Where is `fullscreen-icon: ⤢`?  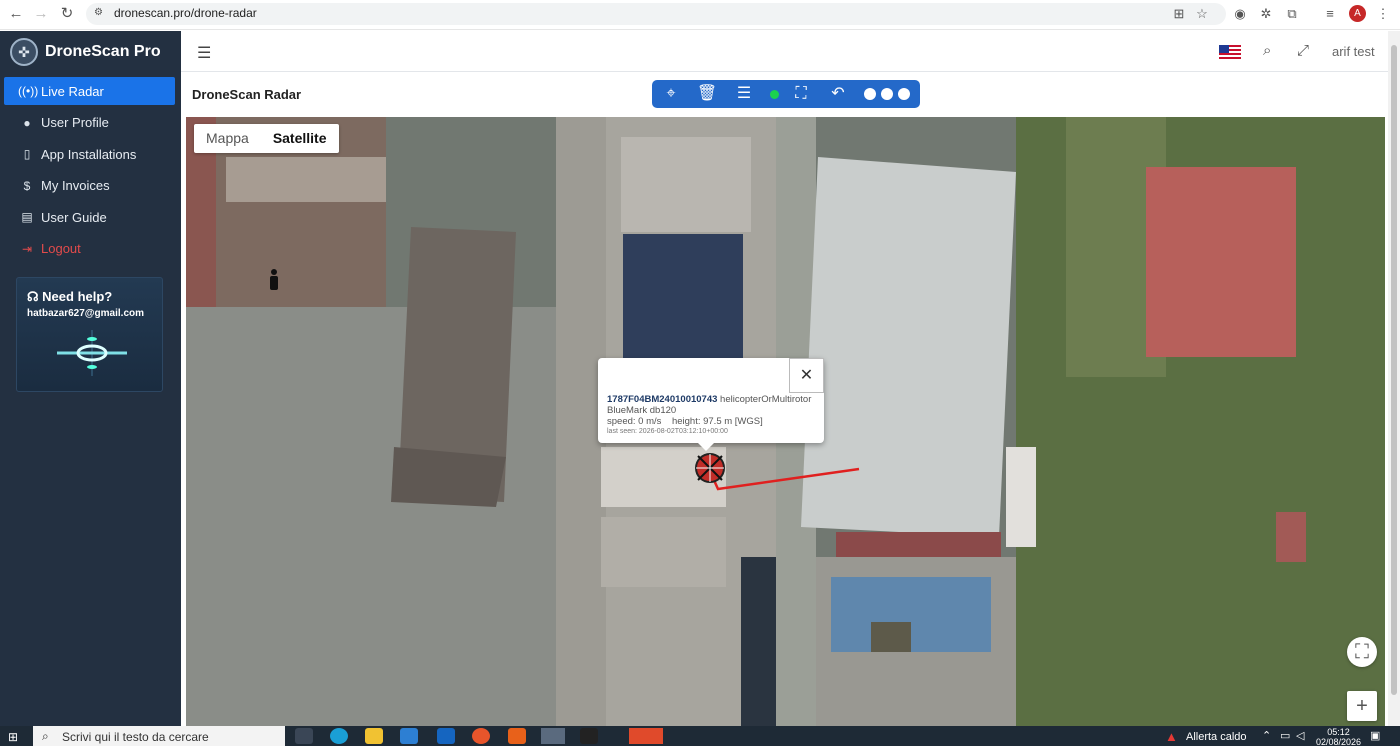 fullscreen-icon: ⤢ is located at coordinates (1303, 50).